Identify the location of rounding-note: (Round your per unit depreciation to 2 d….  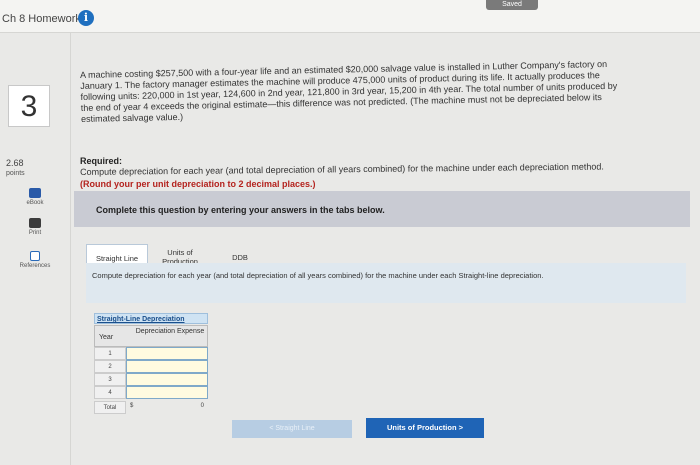
(198, 184).